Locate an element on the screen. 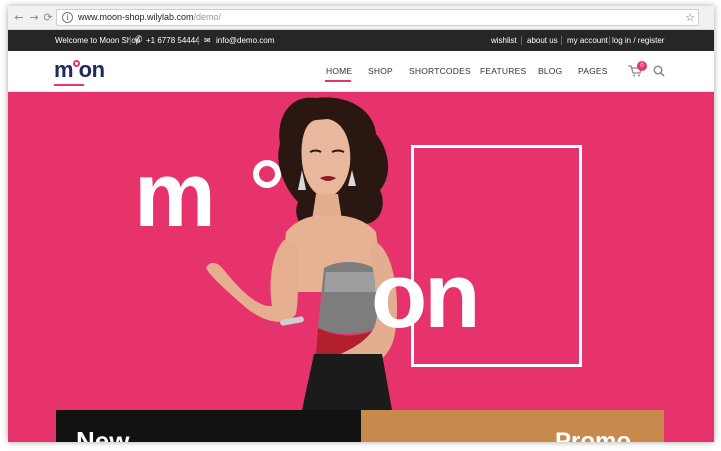 This screenshot has width=721, height=451. info-icon: i is located at coordinates (67, 17).